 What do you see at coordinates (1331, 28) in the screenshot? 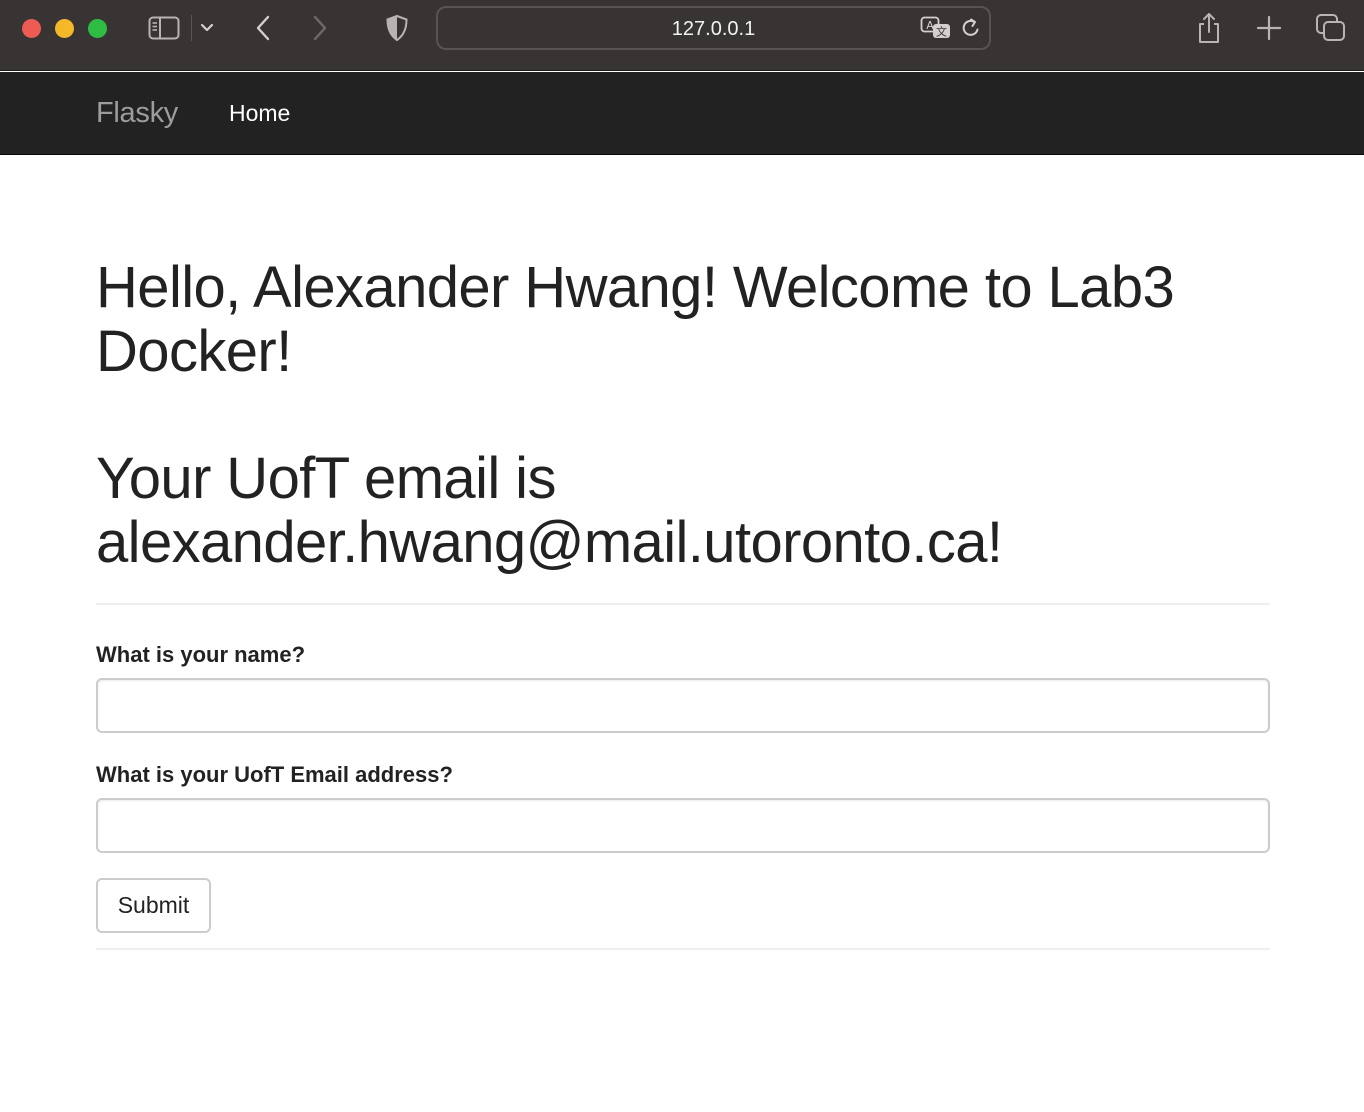
I see `tabs-icon` at bounding box center [1331, 28].